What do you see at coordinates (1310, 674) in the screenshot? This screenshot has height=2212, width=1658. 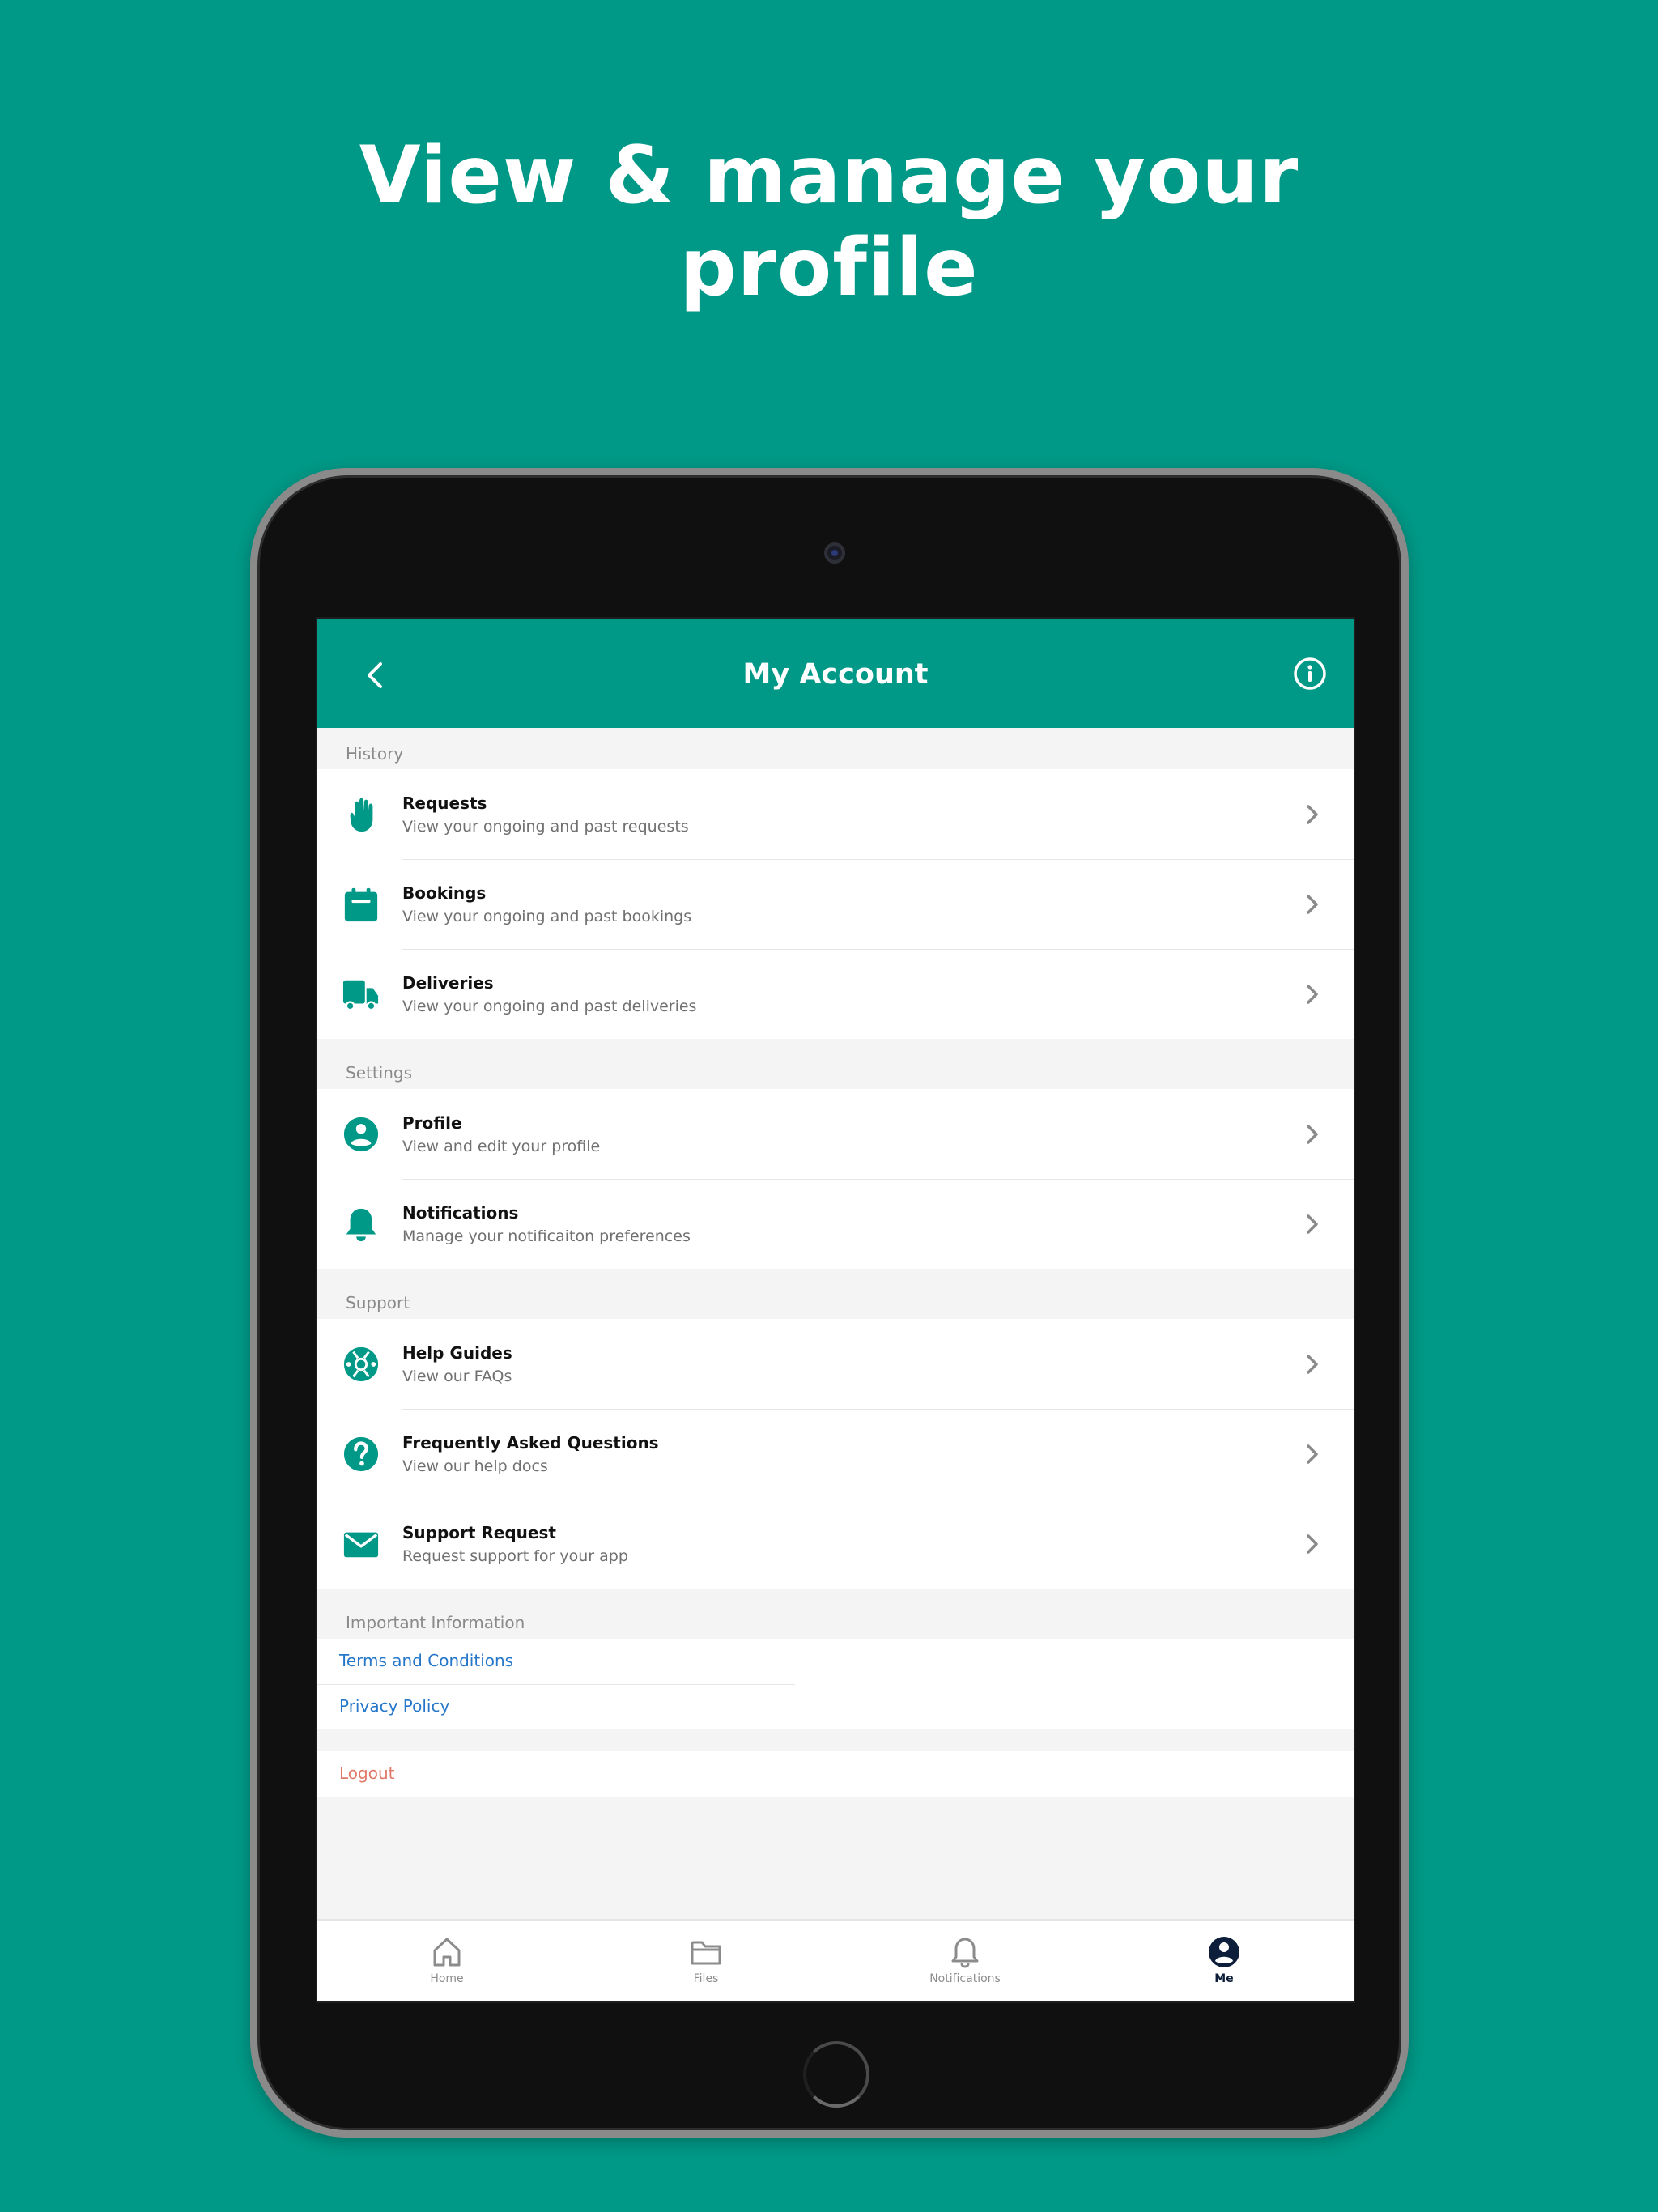 I see `info-icon` at bounding box center [1310, 674].